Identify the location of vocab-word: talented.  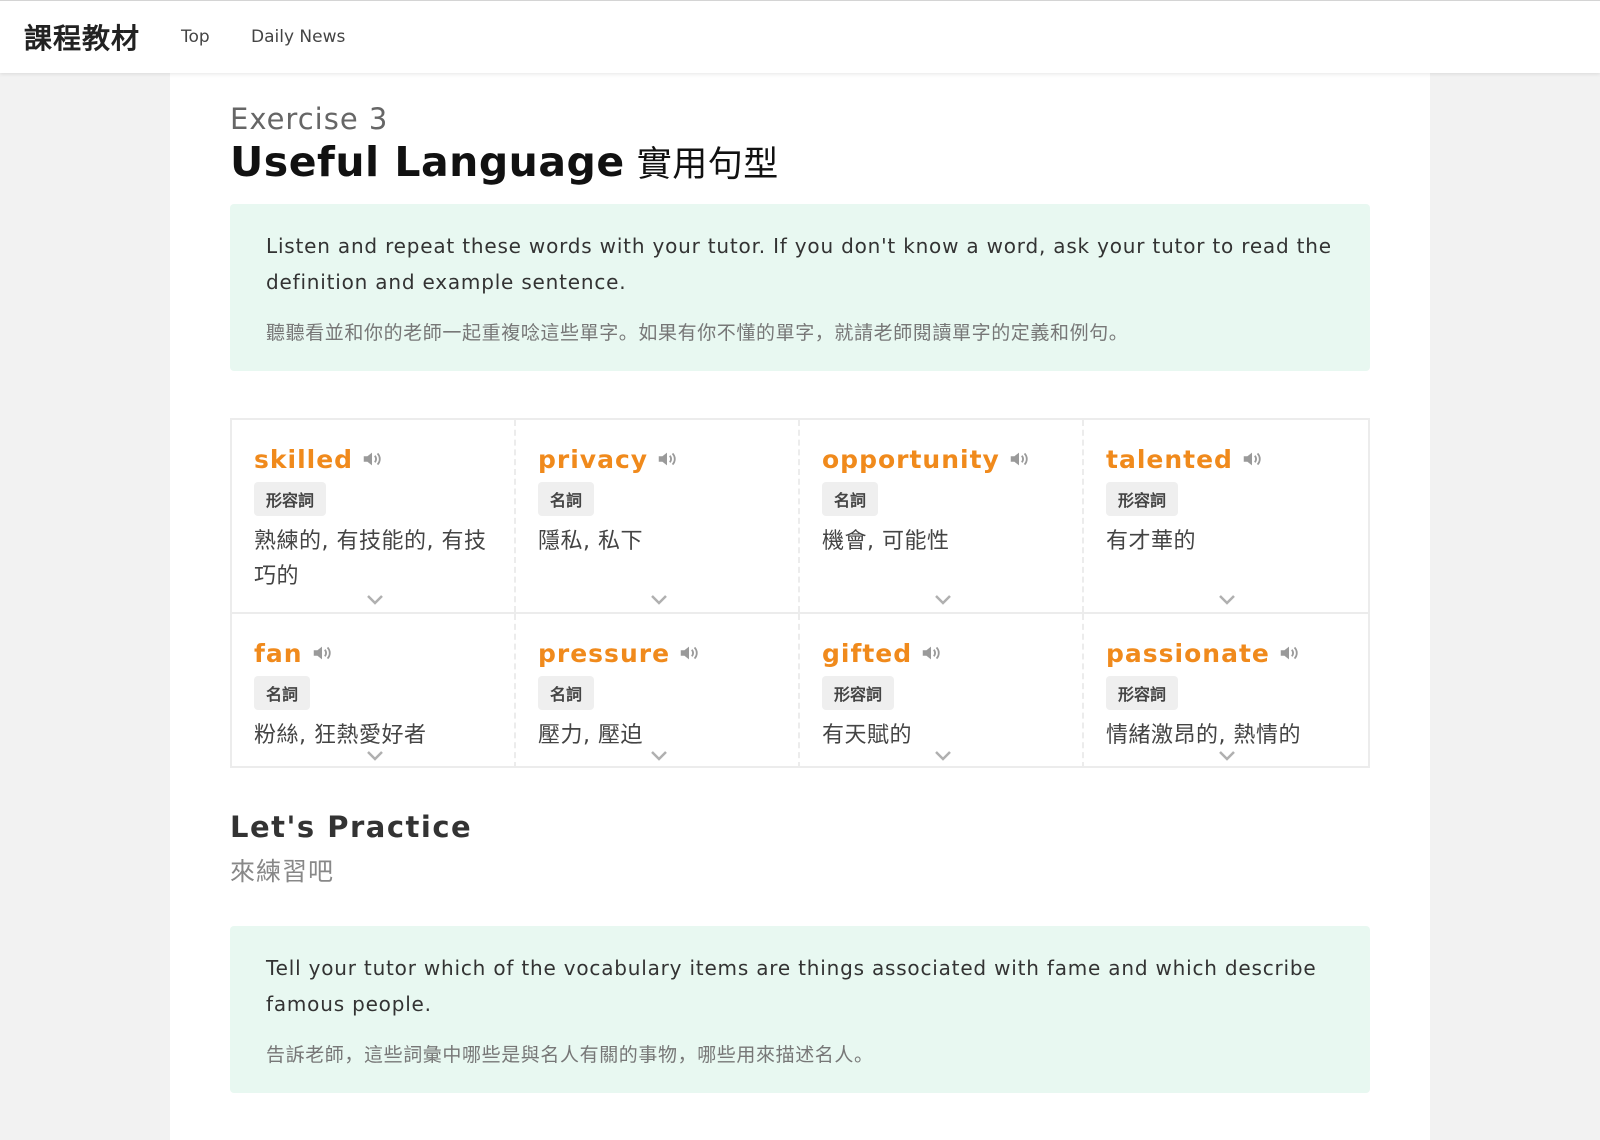
(1169, 459).